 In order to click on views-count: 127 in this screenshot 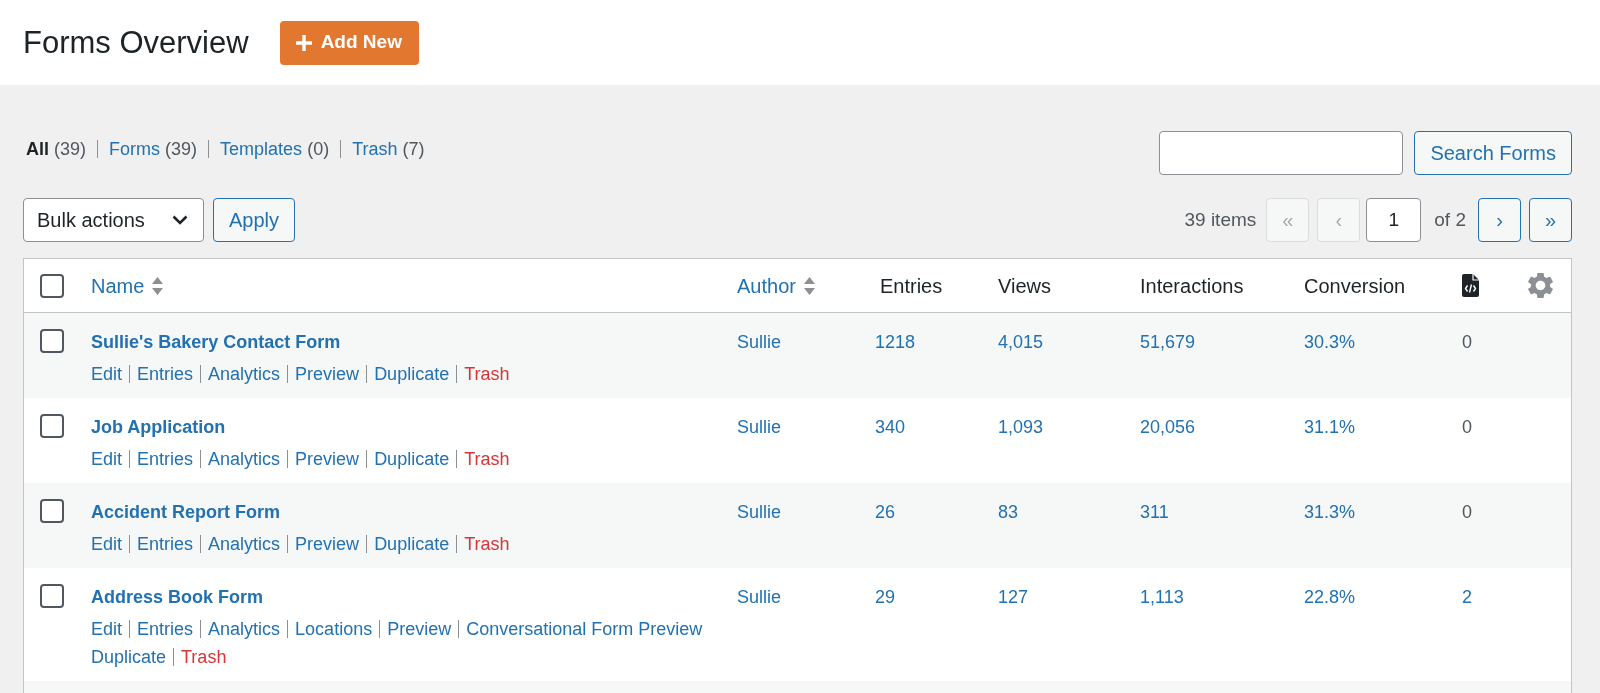, I will do `click(1013, 597)`.